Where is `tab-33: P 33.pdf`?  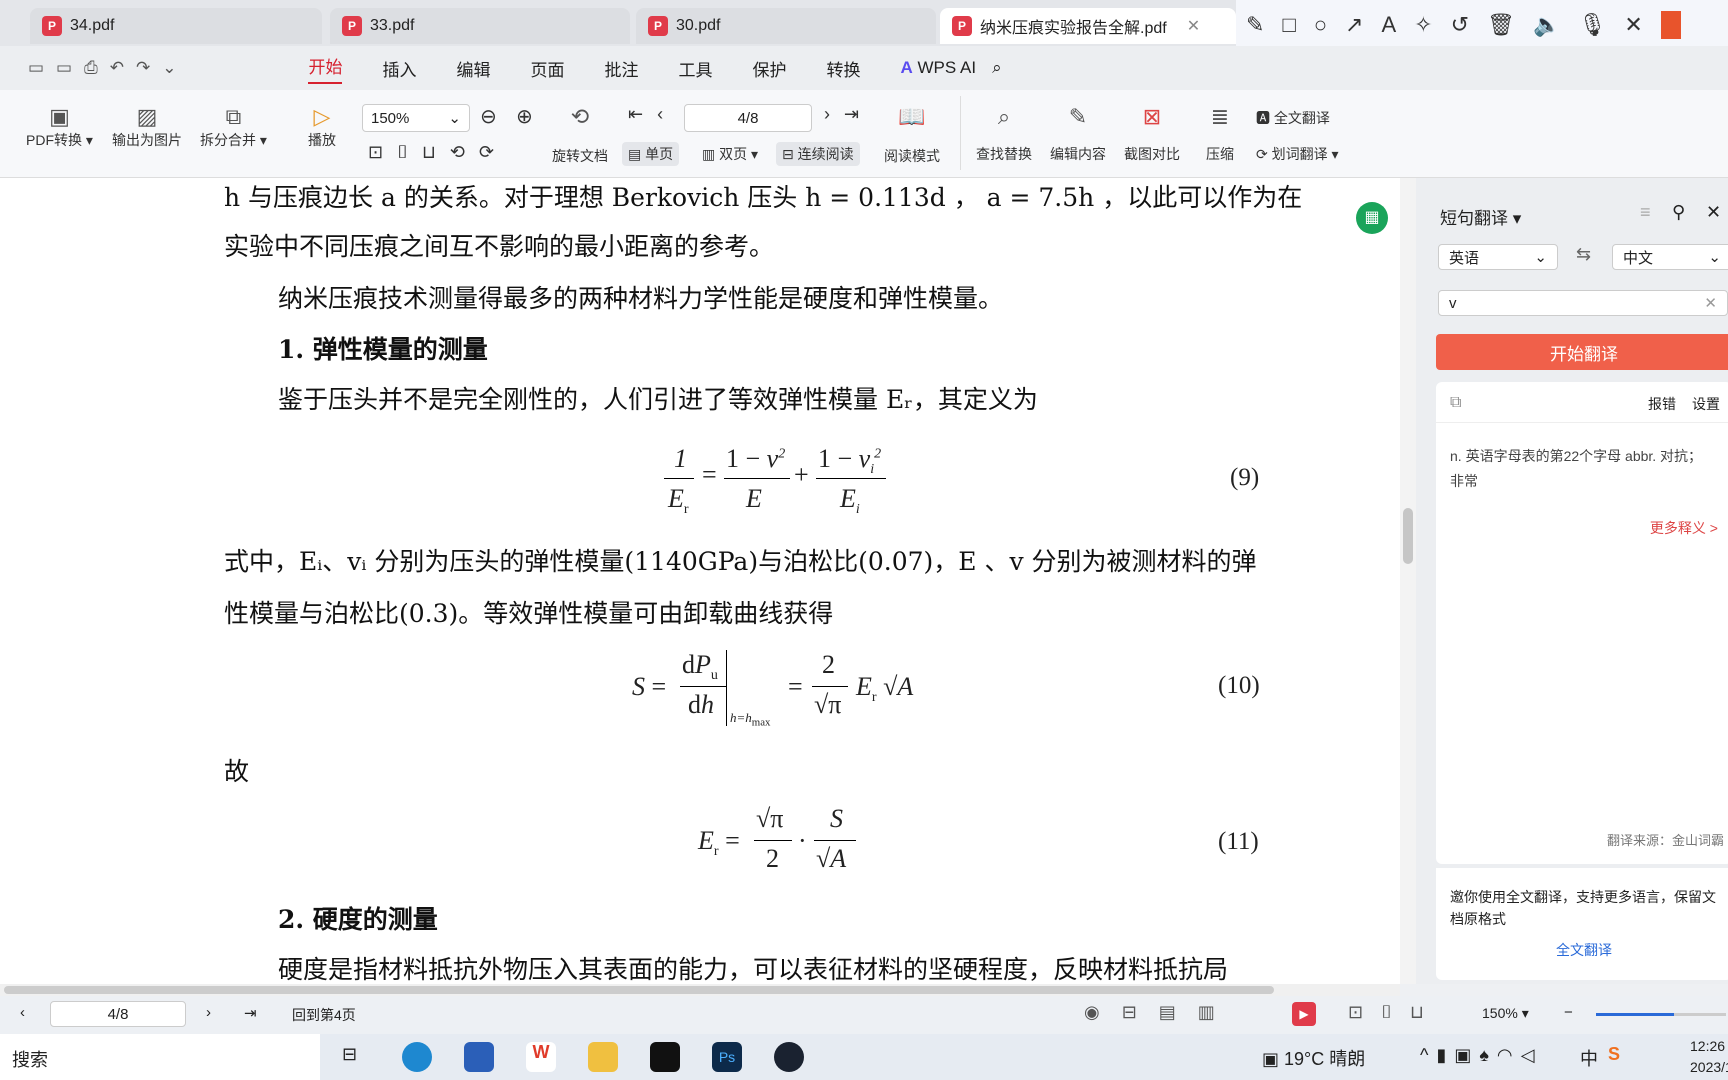
tab-33: P 33.pdf is located at coordinates (480, 26).